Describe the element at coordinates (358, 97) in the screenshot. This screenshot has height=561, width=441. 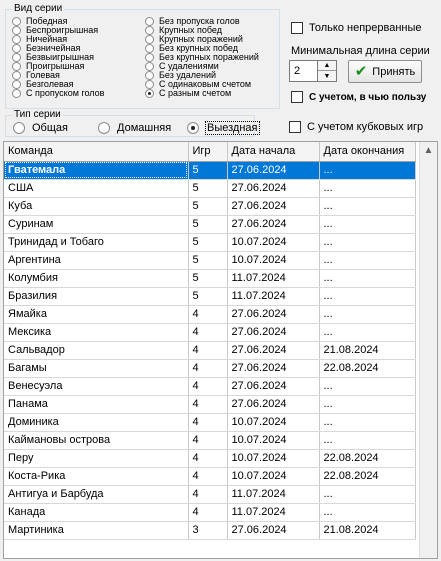
I see `advantage-checkbox: С учетом, в чью пользу` at that location.